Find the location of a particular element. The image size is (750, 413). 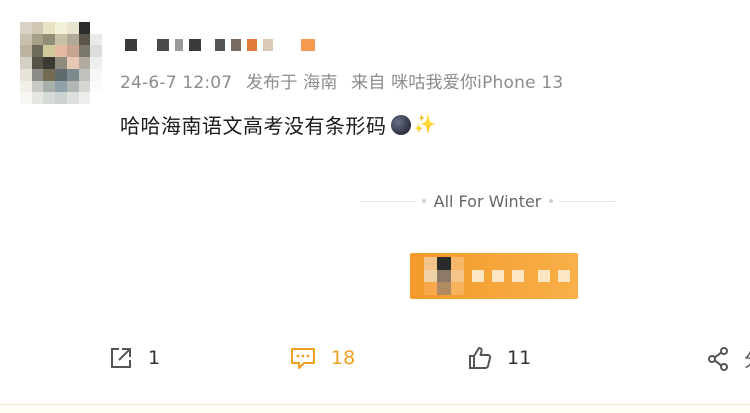

post-location: 发布于 海南 is located at coordinates (291, 83).